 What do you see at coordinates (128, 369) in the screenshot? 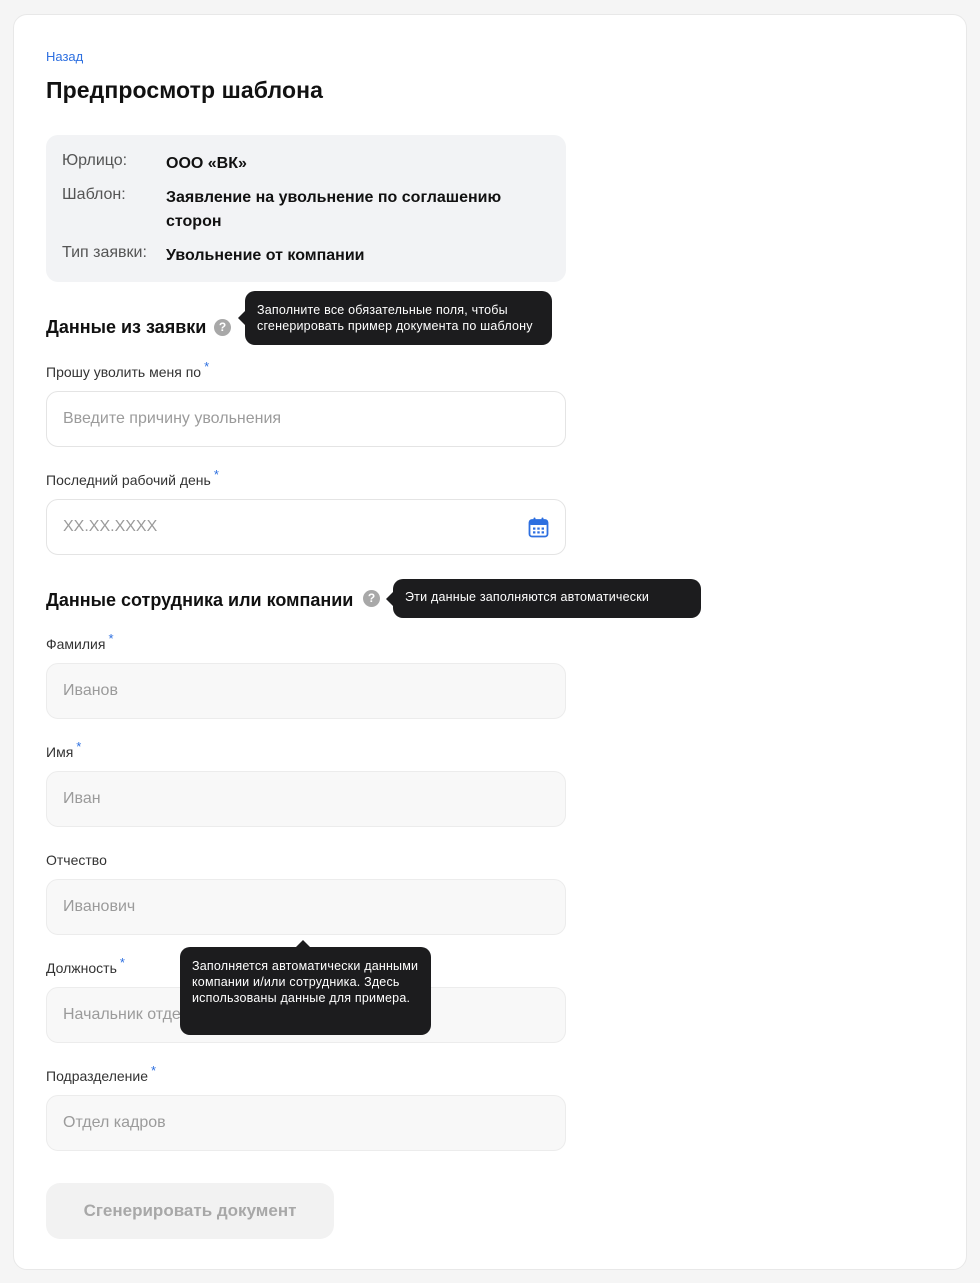
I see `reason-label: Прошу уволить меня по *` at bounding box center [128, 369].